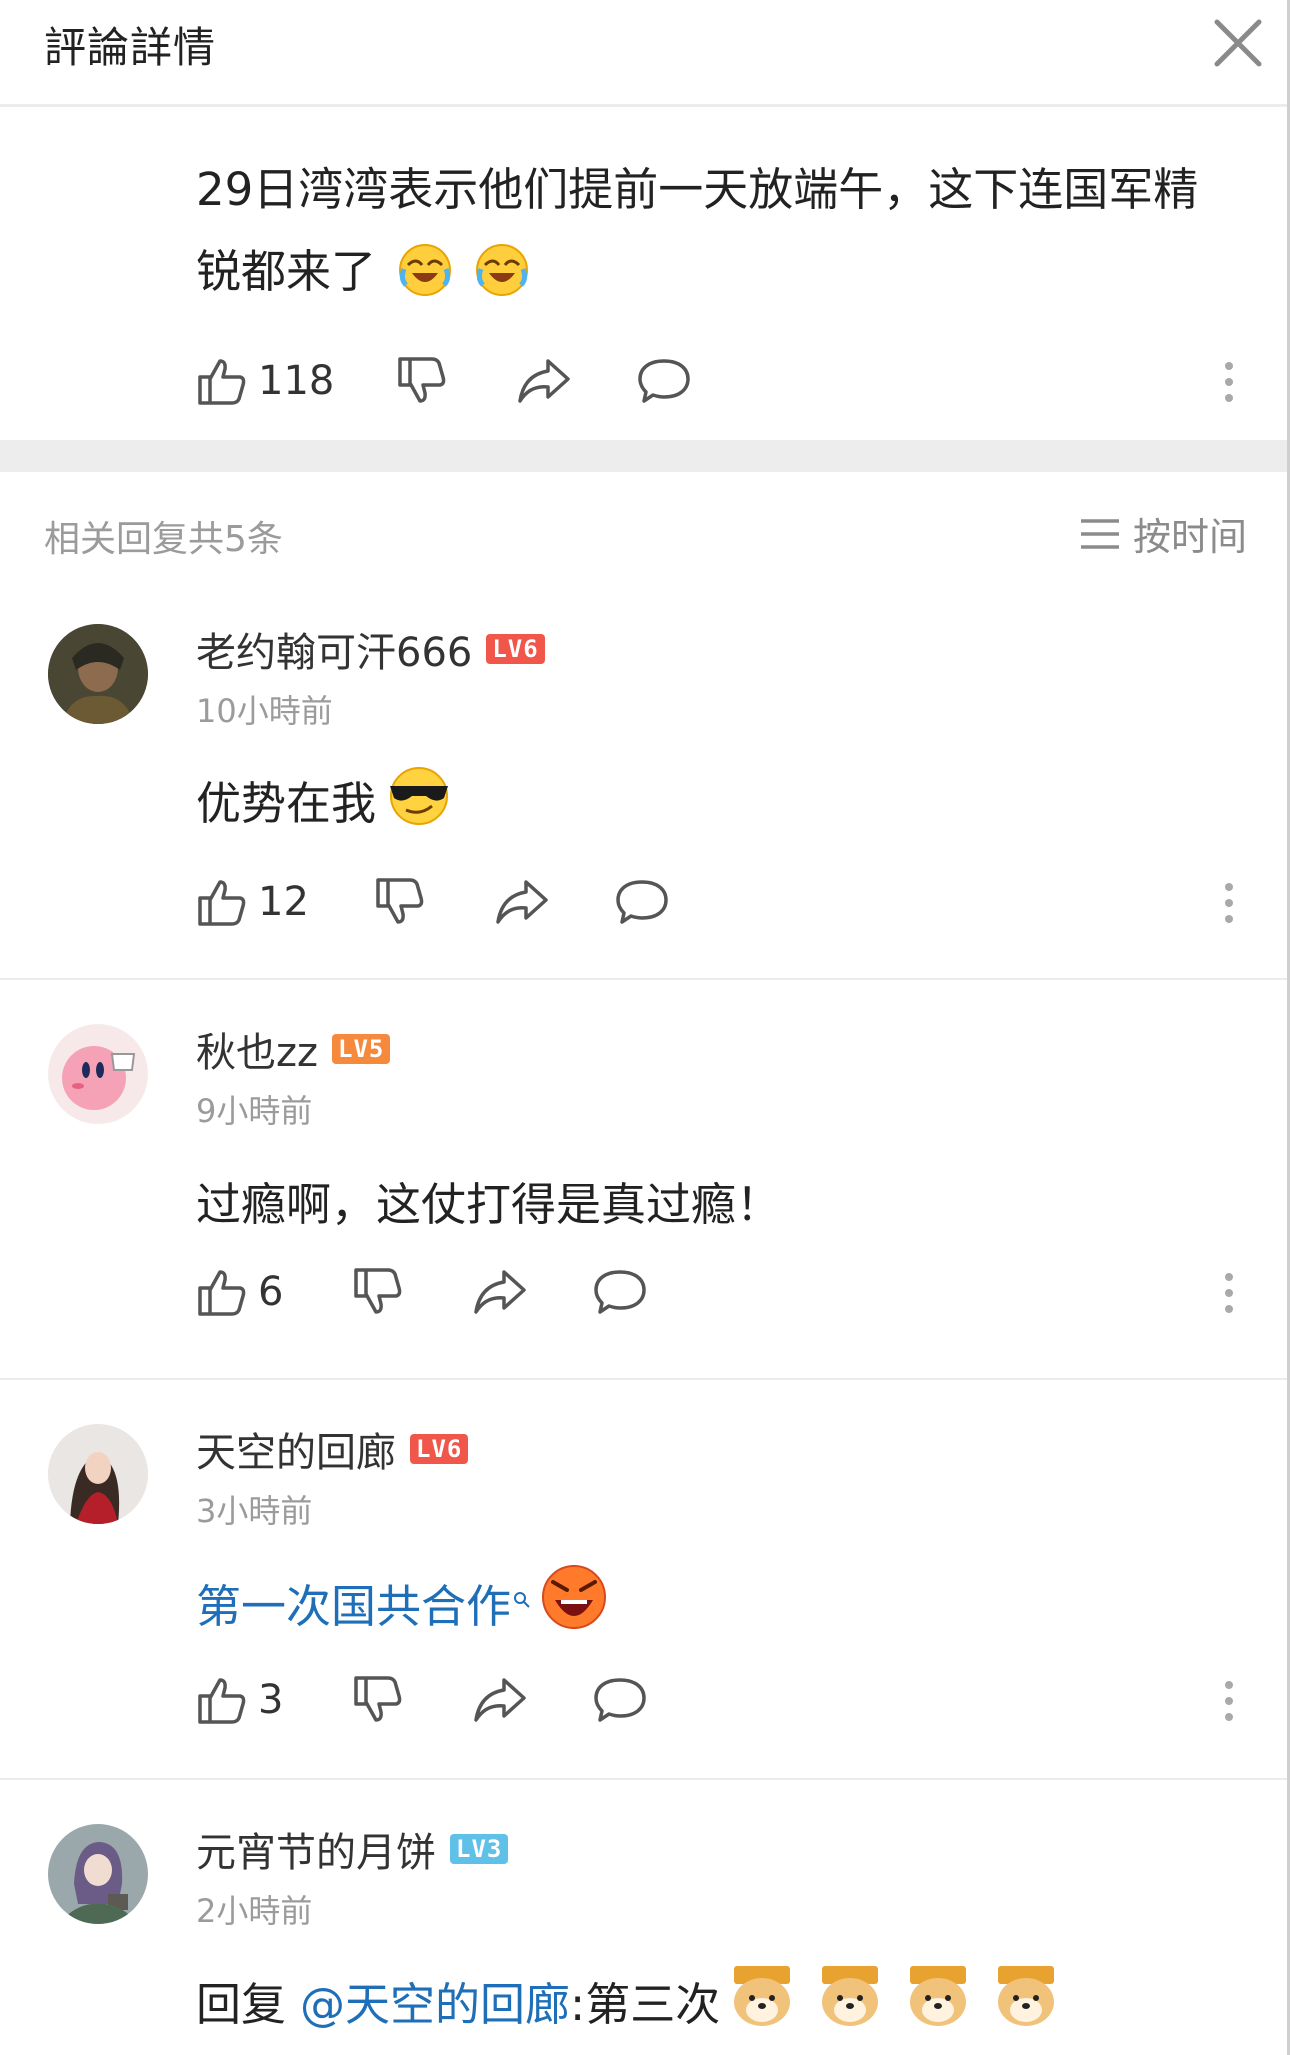  I want to click on reply-text: 优势在我, so click(325, 799).